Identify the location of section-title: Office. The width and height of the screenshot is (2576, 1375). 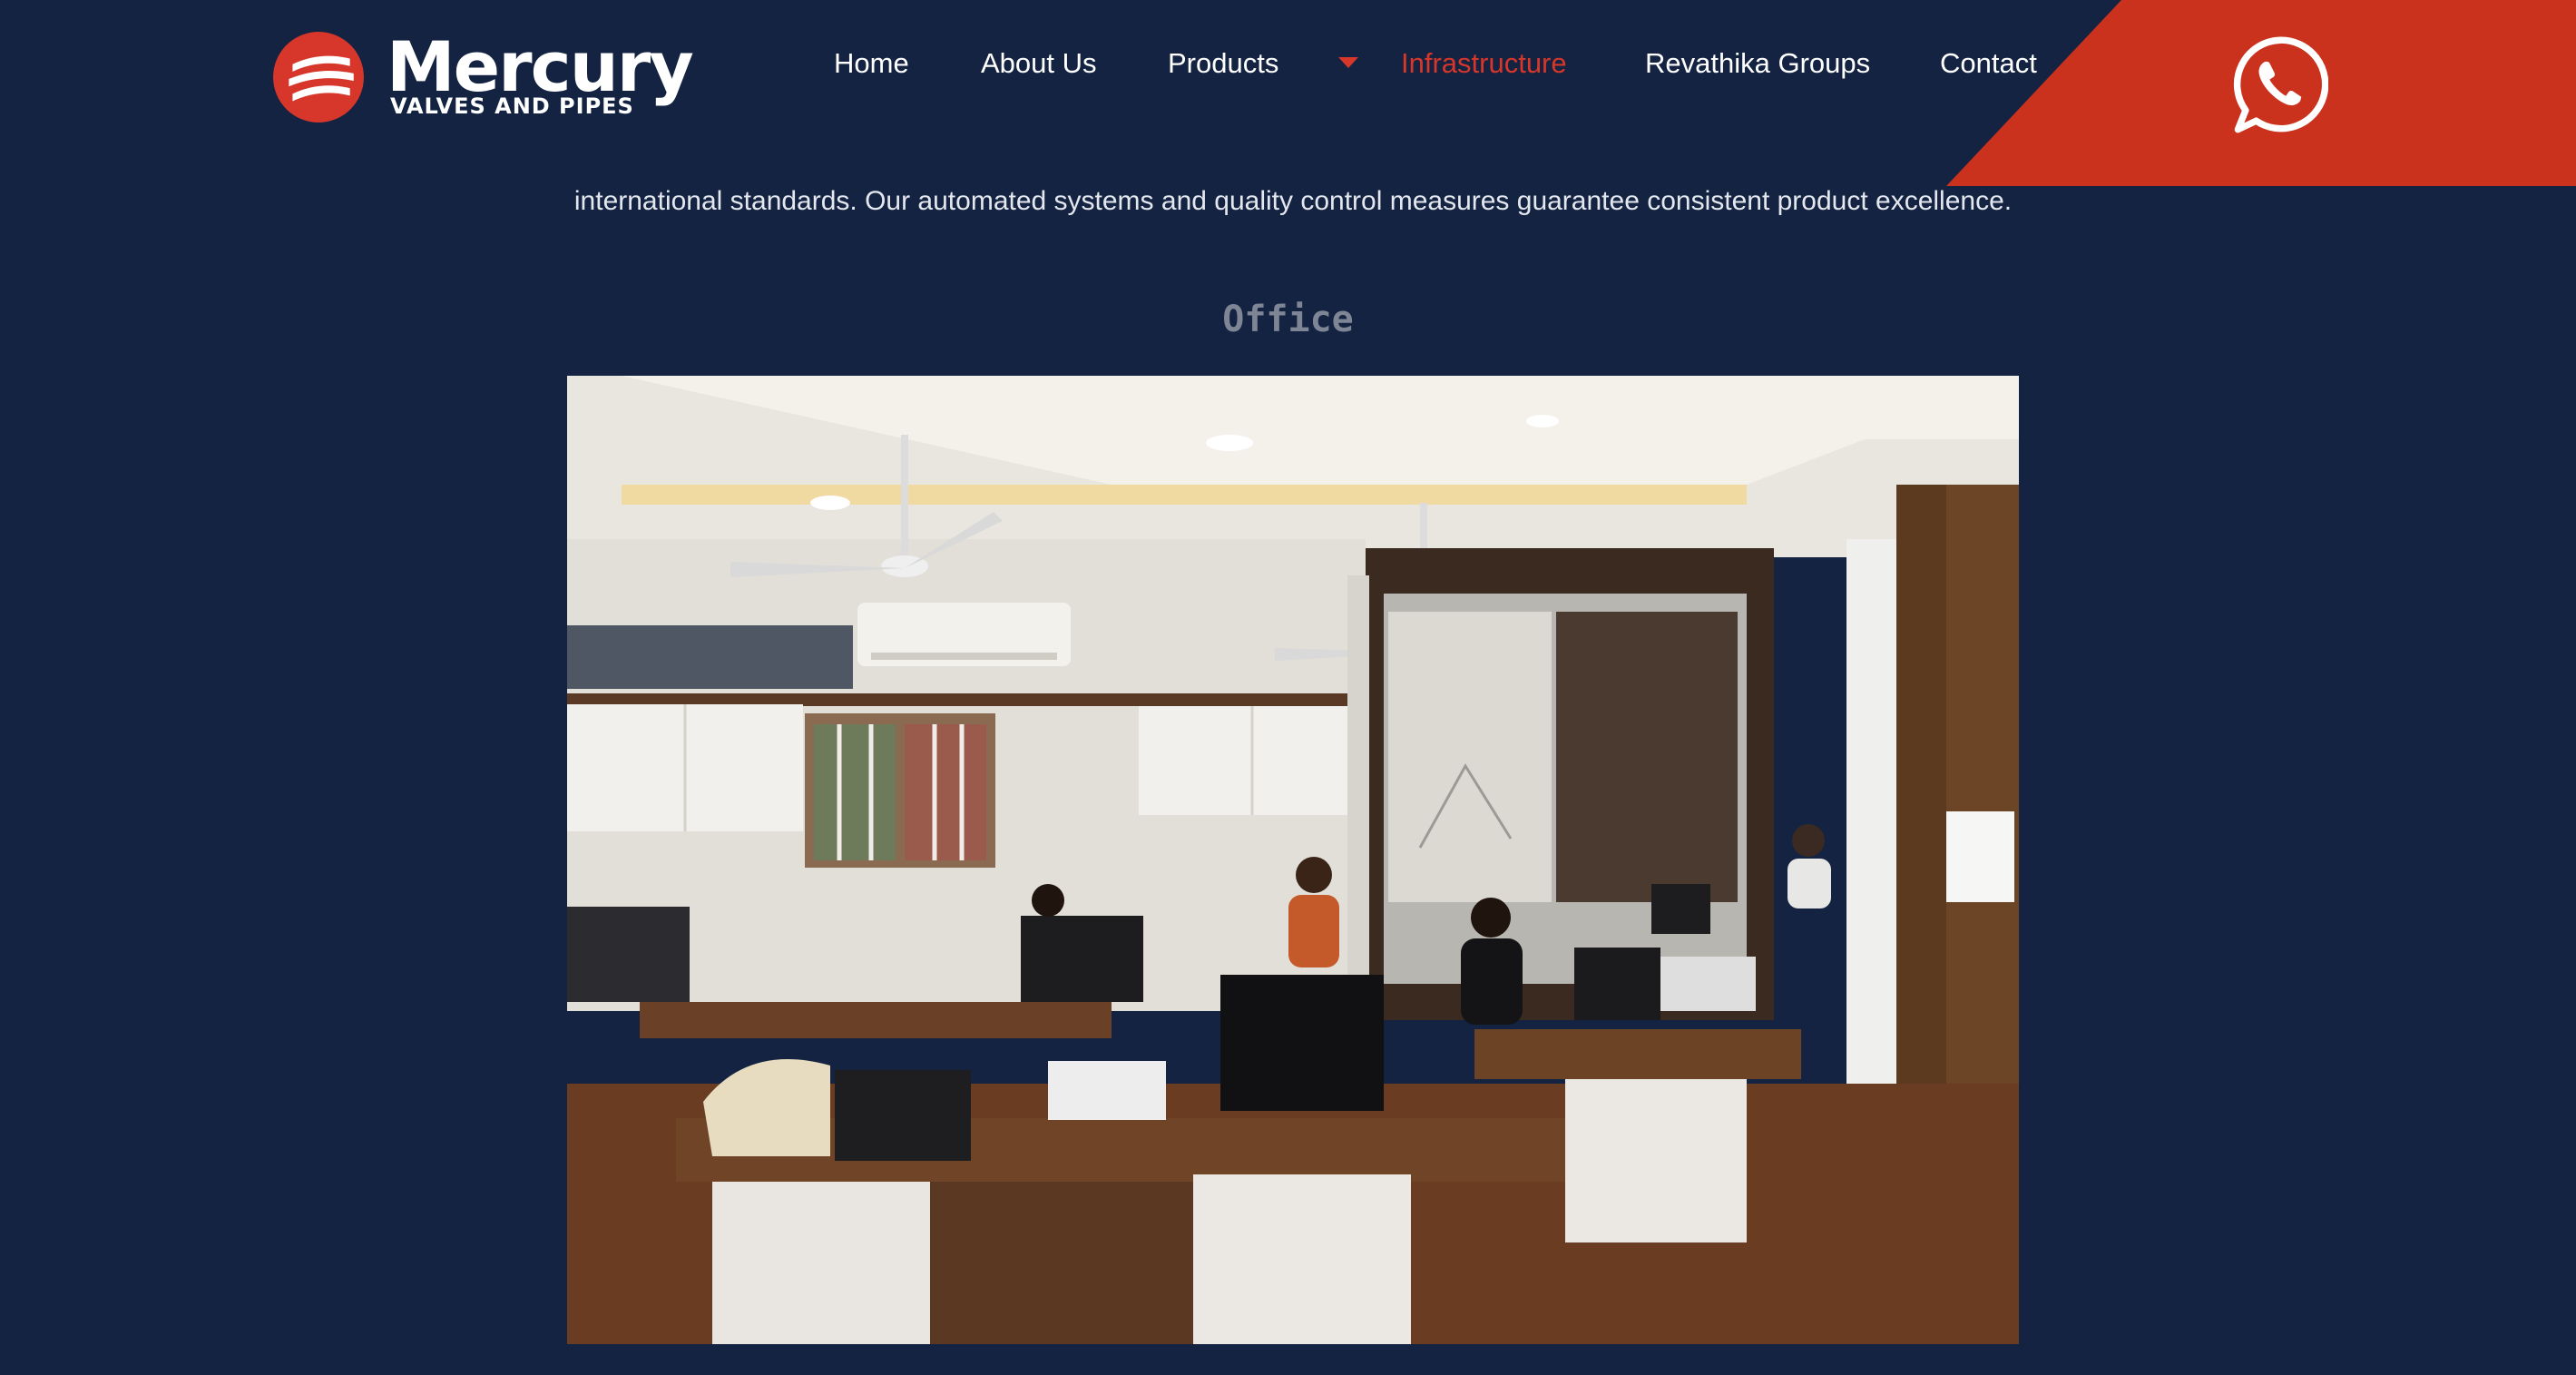
(1288, 319).